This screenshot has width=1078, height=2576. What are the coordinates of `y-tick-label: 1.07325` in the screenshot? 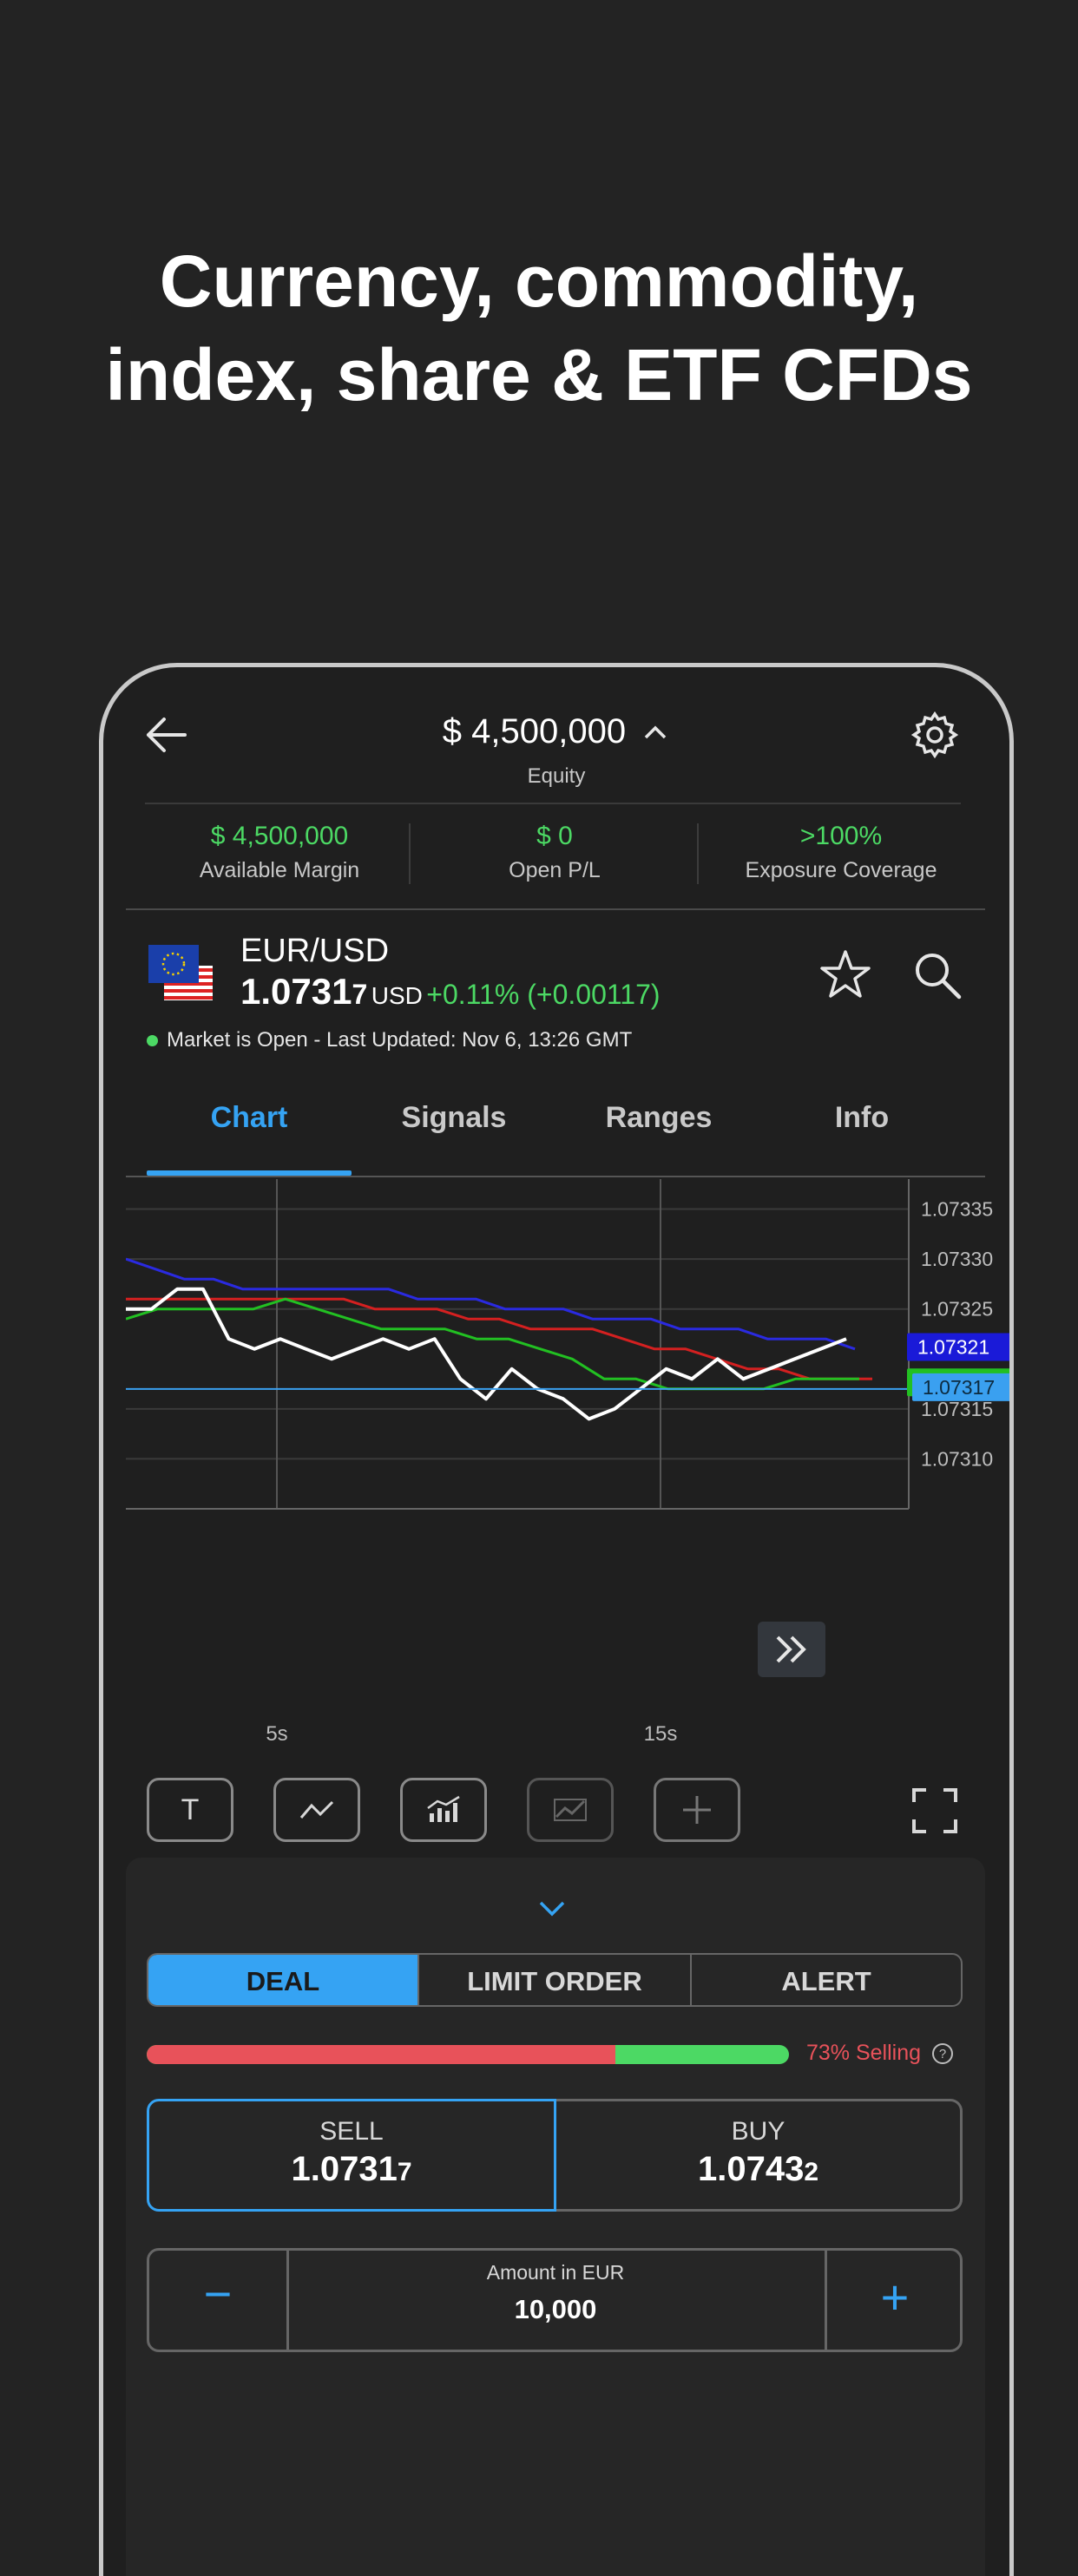 It's located at (957, 1309).